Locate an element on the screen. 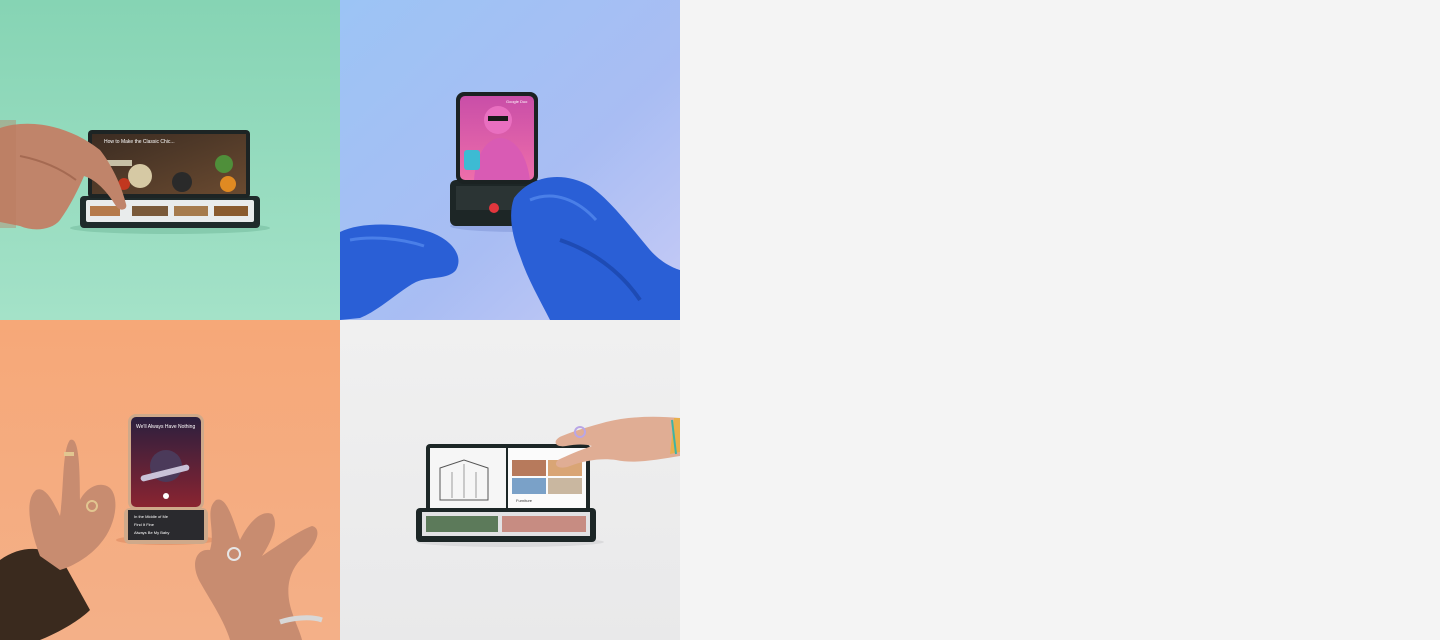  list-item-1: In the Middle of Me is located at coordinates (151, 516).